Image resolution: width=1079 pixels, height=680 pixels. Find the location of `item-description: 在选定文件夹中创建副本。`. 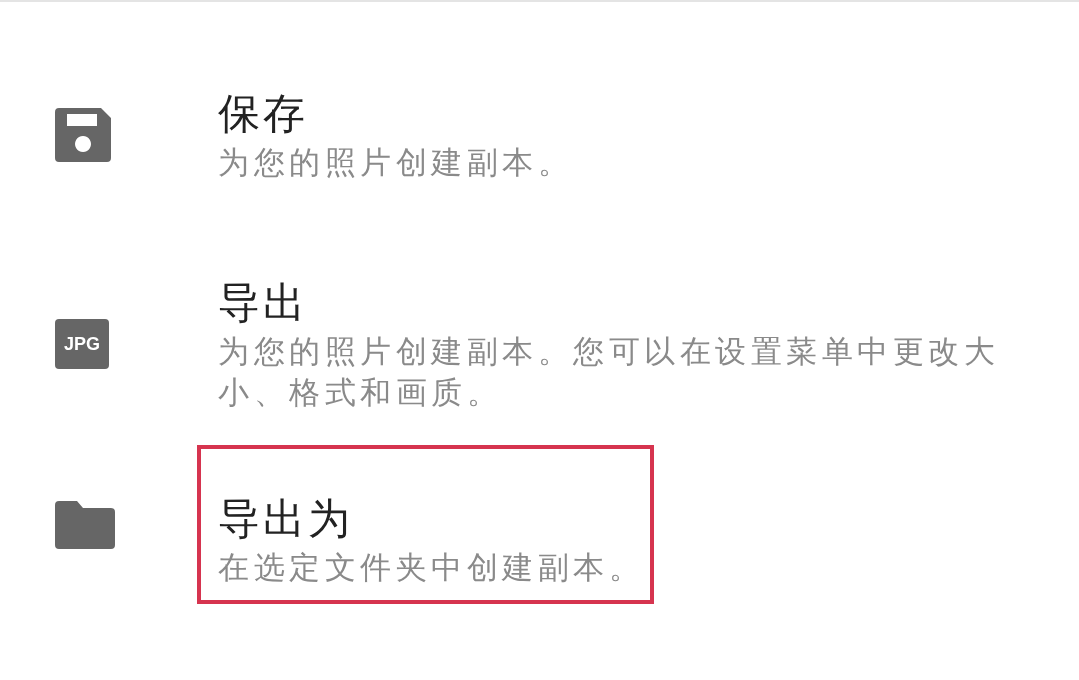

item-description: 在选定文件夹中创建副本。 is located at coordinates (431, 567).